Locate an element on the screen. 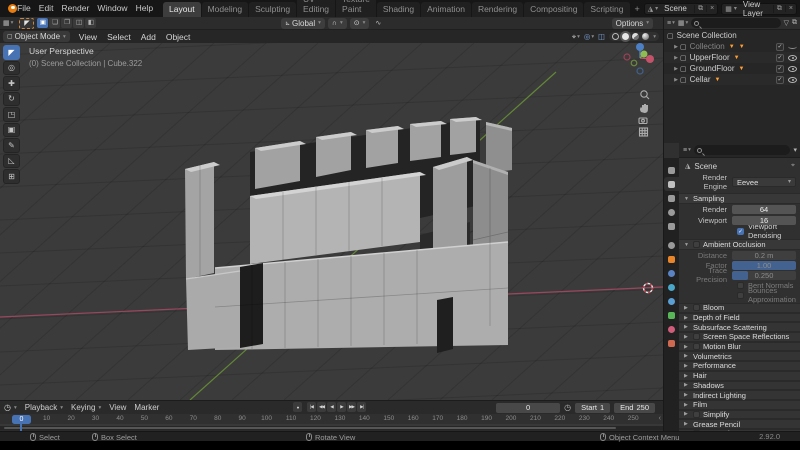  falloff-icon: ∿ is located at coordinates (378, 23).